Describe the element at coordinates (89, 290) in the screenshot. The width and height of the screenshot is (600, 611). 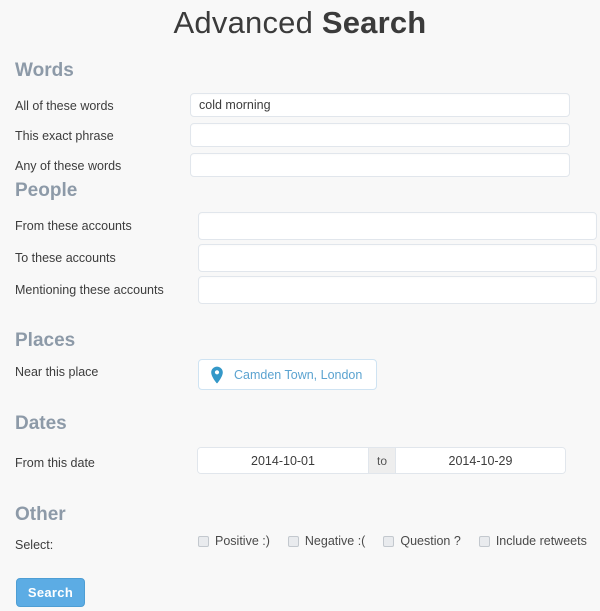
I see `label-mentioning-these-accounts: Mentioning these accounts` at that location.